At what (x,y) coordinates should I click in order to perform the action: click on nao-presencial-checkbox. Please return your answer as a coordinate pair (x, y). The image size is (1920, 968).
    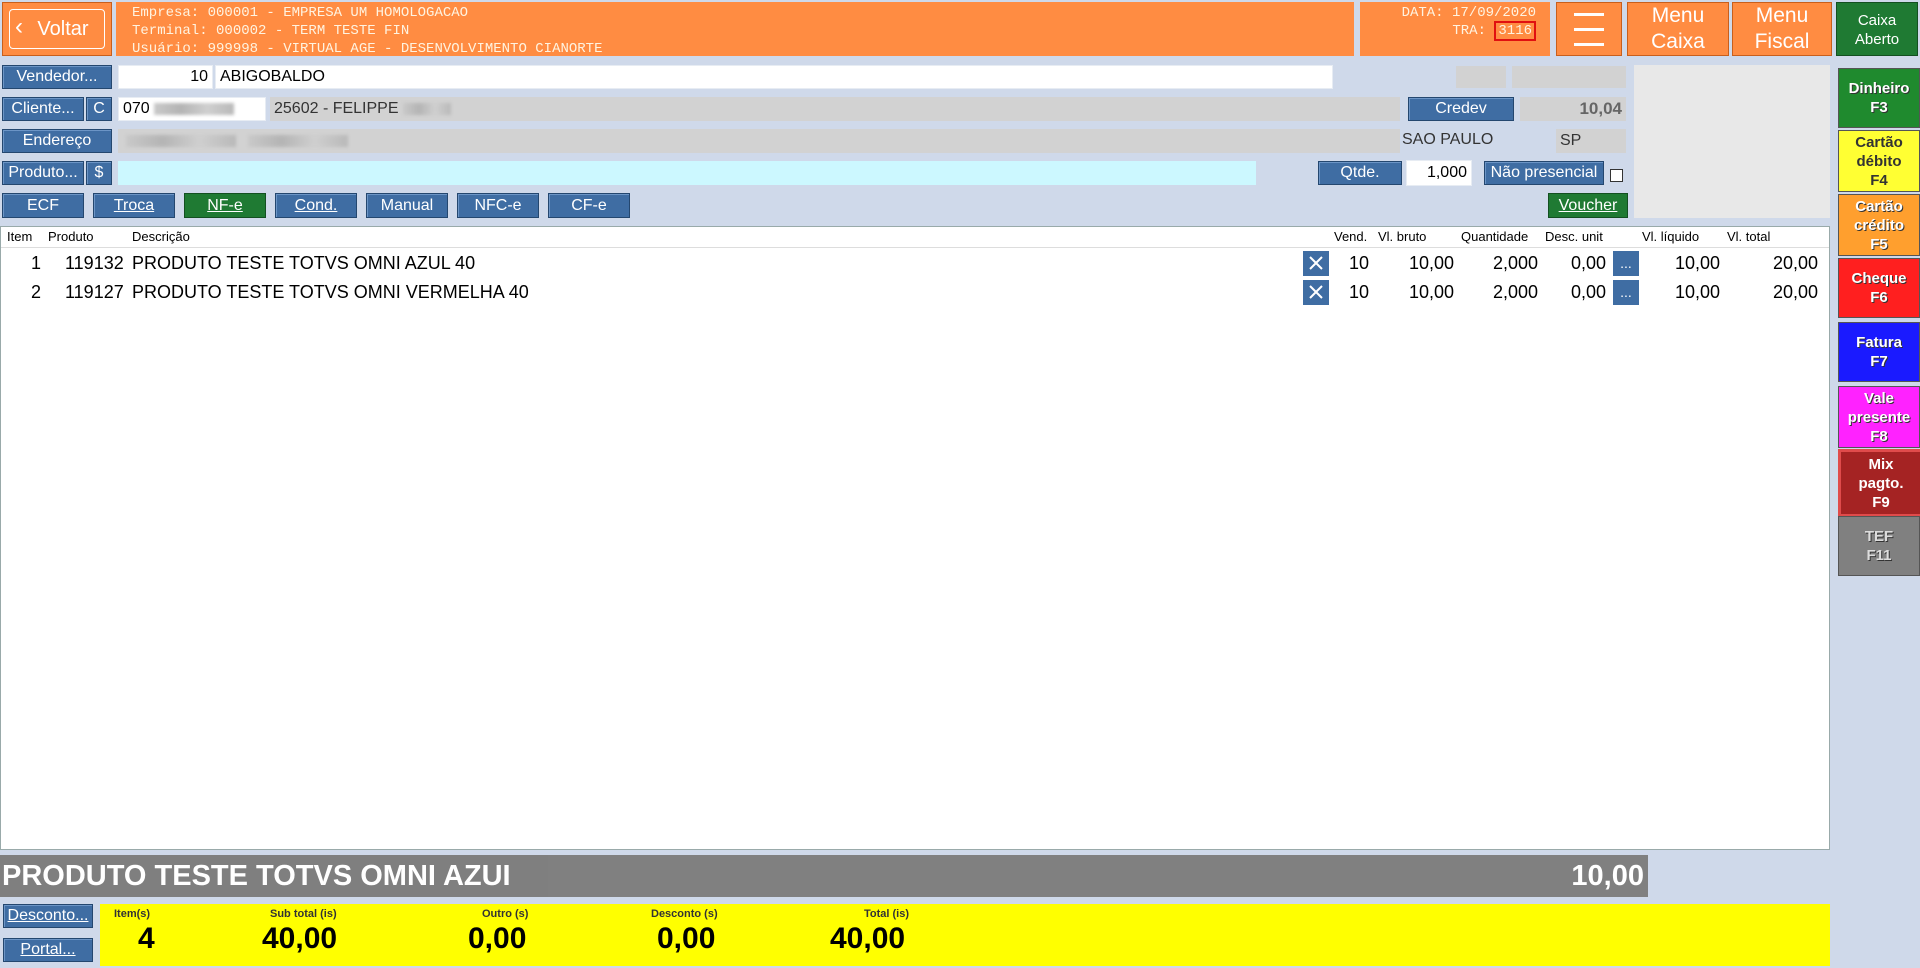
    Looking at the image, I should click on (1616, 175).